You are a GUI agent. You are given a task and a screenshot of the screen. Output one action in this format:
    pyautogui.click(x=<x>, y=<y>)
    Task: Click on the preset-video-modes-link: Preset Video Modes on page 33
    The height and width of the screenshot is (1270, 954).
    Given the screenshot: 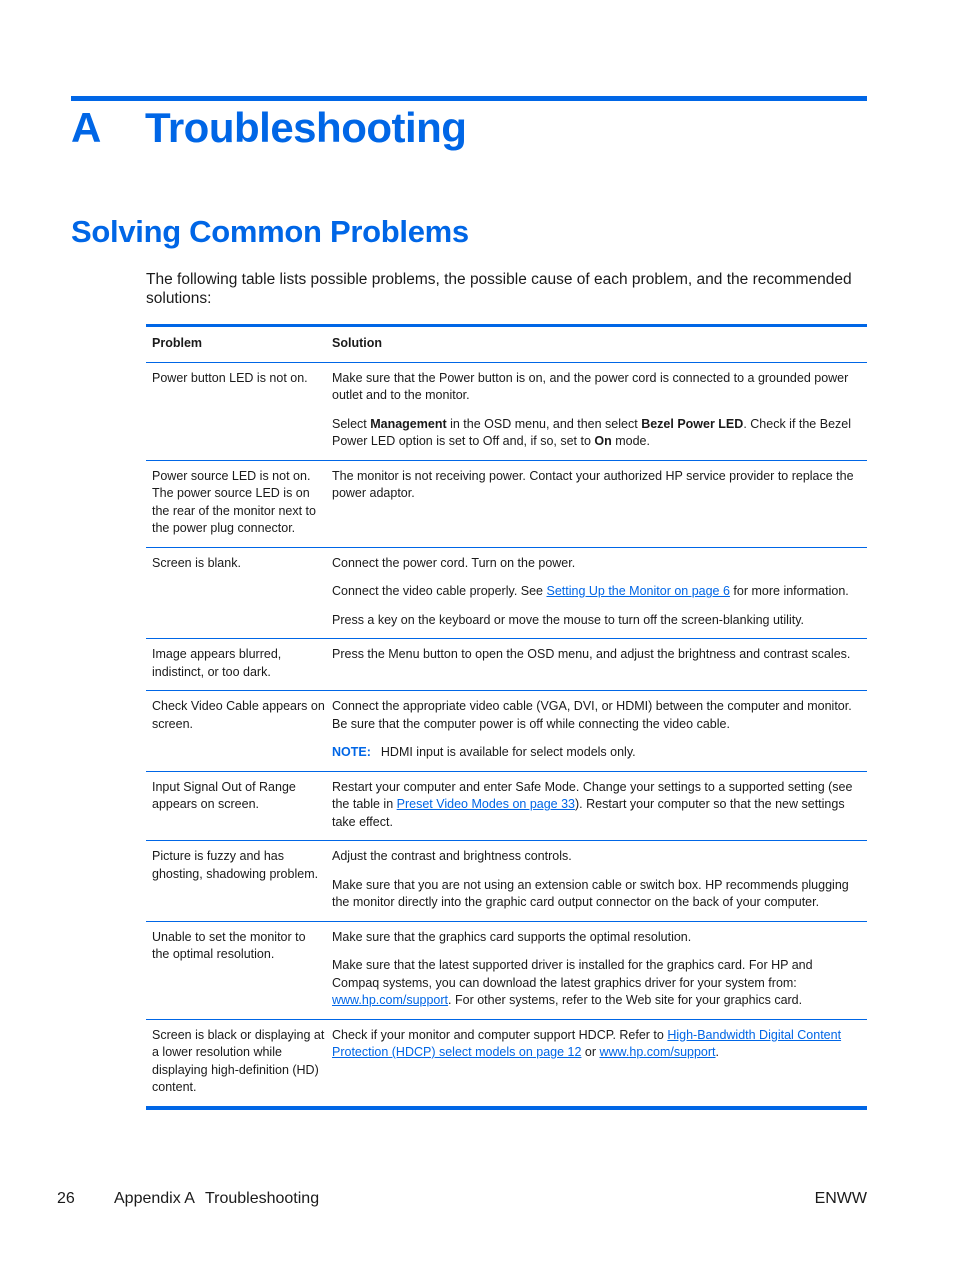 What is the action you would take?
    pyautogui.click(x=486, y=804)
    